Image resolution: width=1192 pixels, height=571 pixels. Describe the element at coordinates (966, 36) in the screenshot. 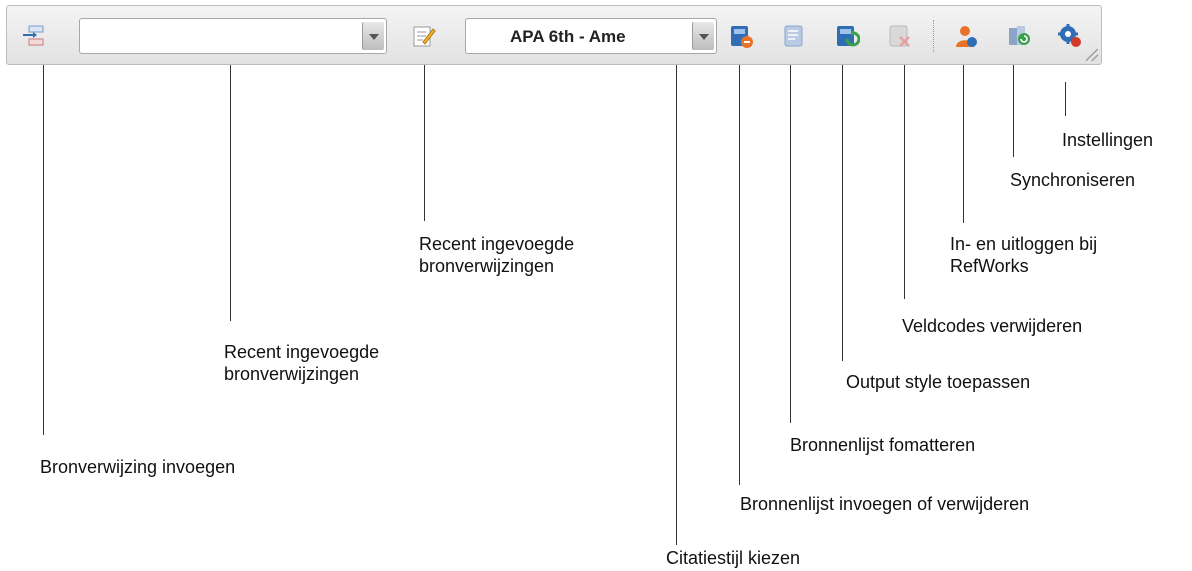

I see `login-refworks-icon` at that location.